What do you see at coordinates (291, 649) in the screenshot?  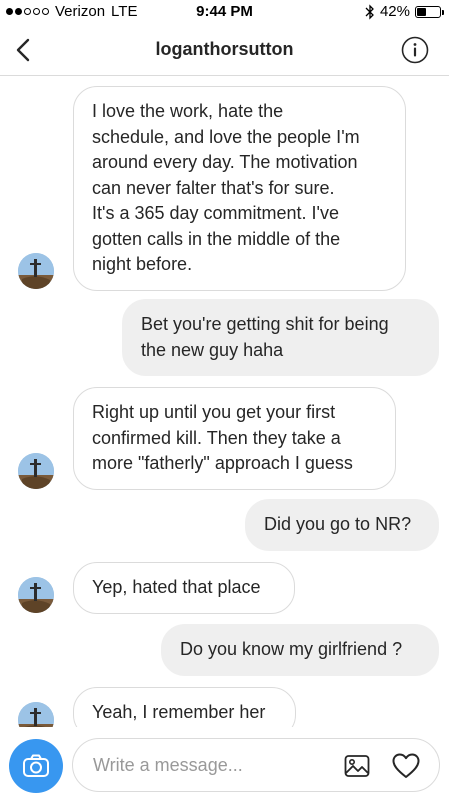 I see `message-line: Do you know my girlfriend ?` at bounding box center [291, 649].